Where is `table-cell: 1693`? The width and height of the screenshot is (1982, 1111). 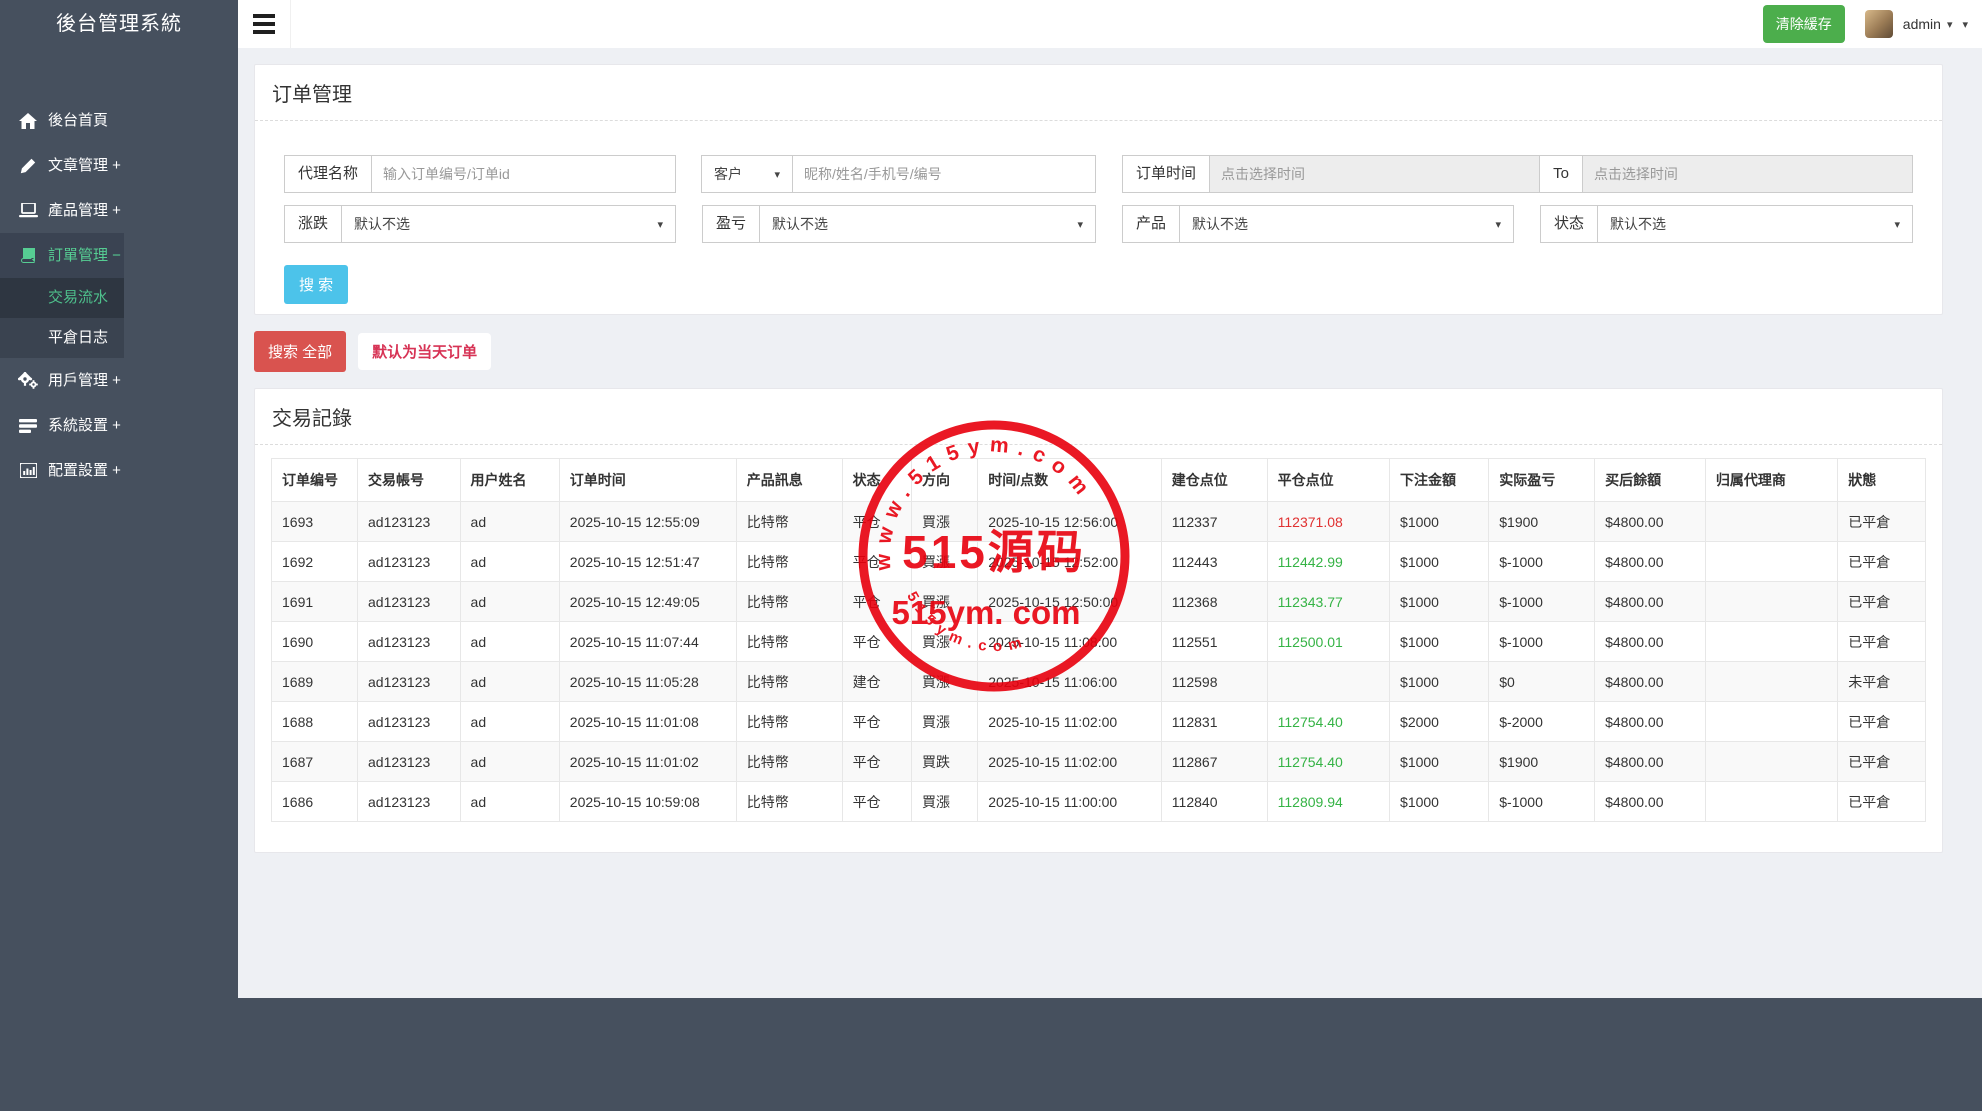 table-cell: 1693 is located at coordinates (314, 521).